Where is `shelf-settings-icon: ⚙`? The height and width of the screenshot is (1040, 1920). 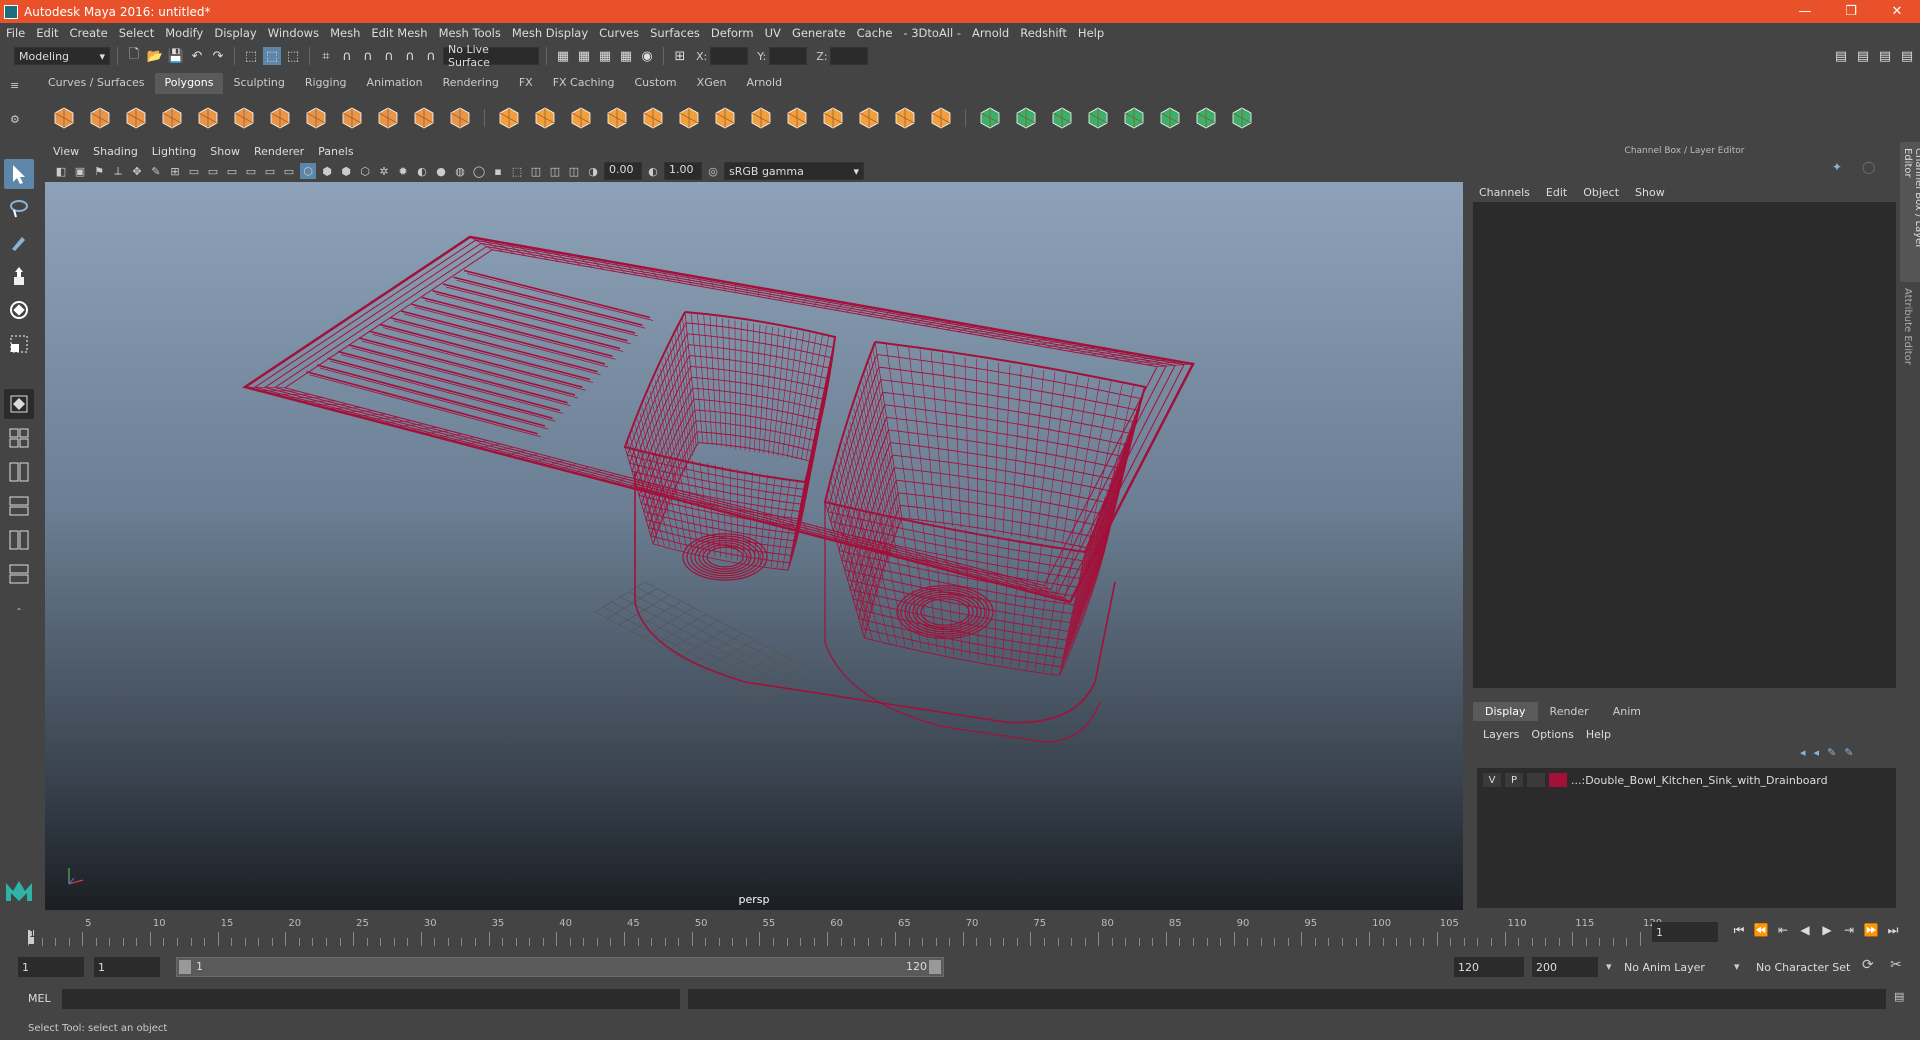
shelf-settings-icon: ⚙ is located at coordinates (15, 119).